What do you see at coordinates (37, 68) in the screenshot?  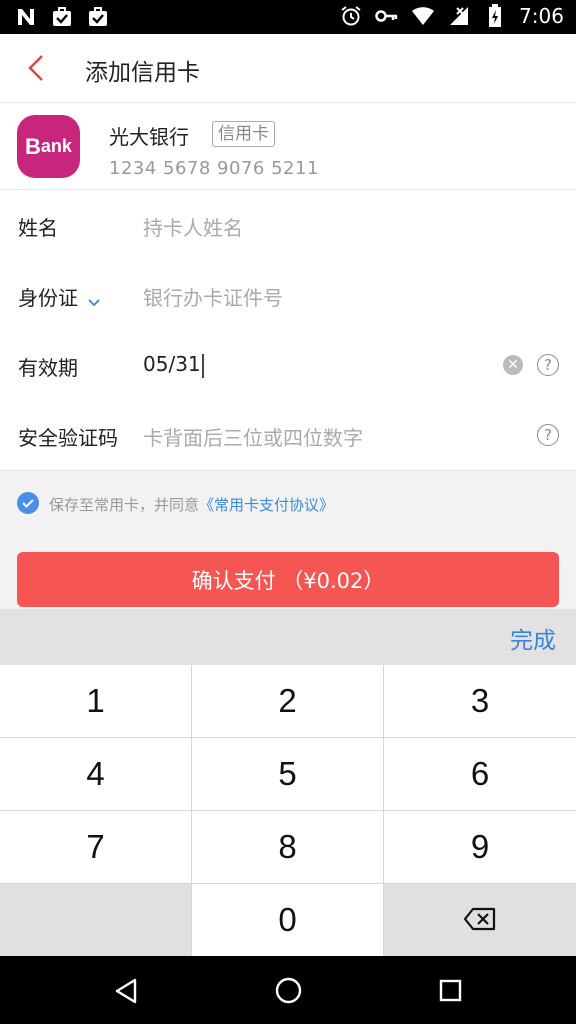 I see `back-arrow-icon` at bounding box center [37, 68].